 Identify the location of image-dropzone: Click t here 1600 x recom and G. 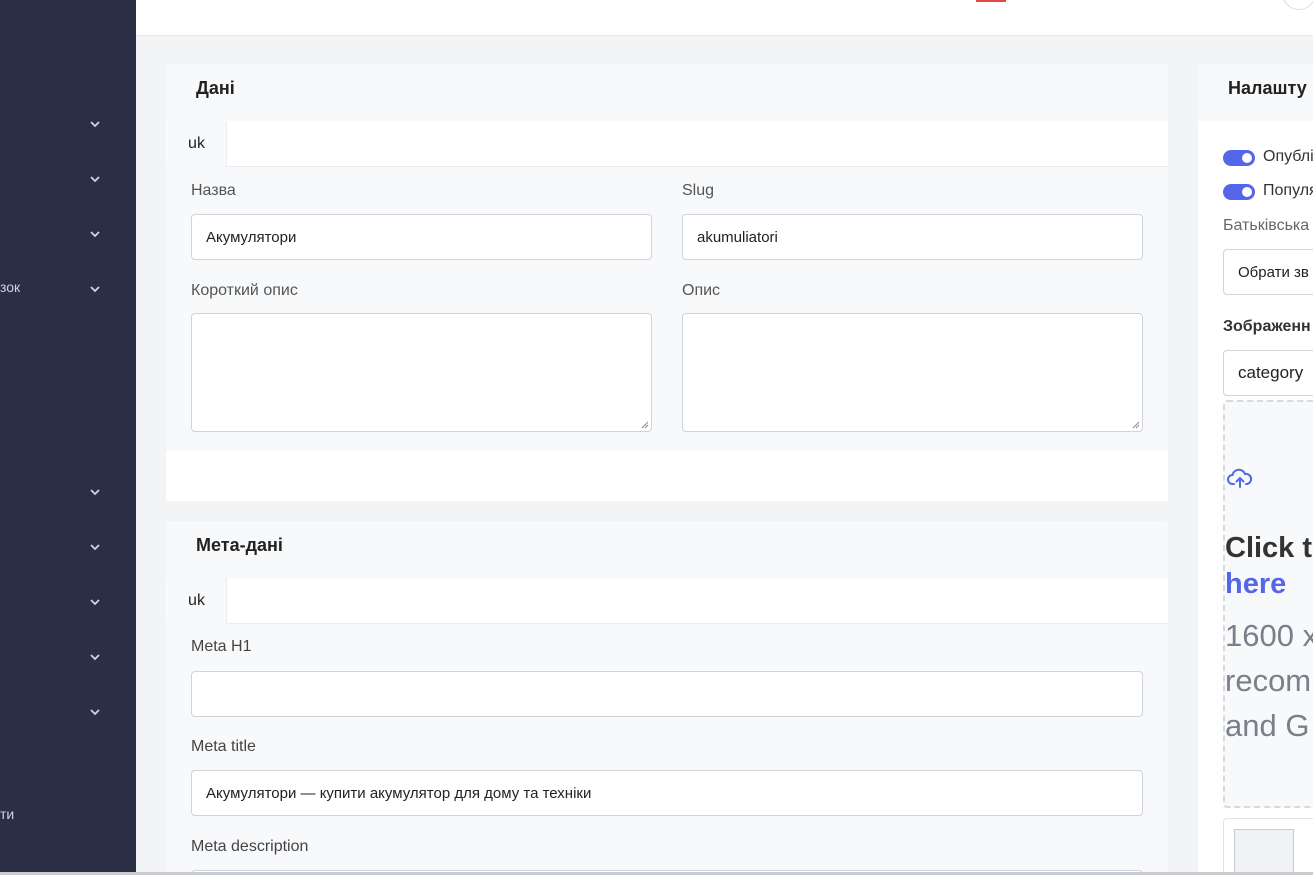
(1268, 604).